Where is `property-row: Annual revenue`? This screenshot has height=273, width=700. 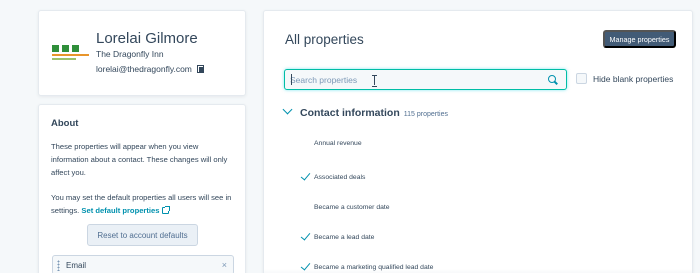 property-row: Annual revenue is located at coordinates (331, 143).